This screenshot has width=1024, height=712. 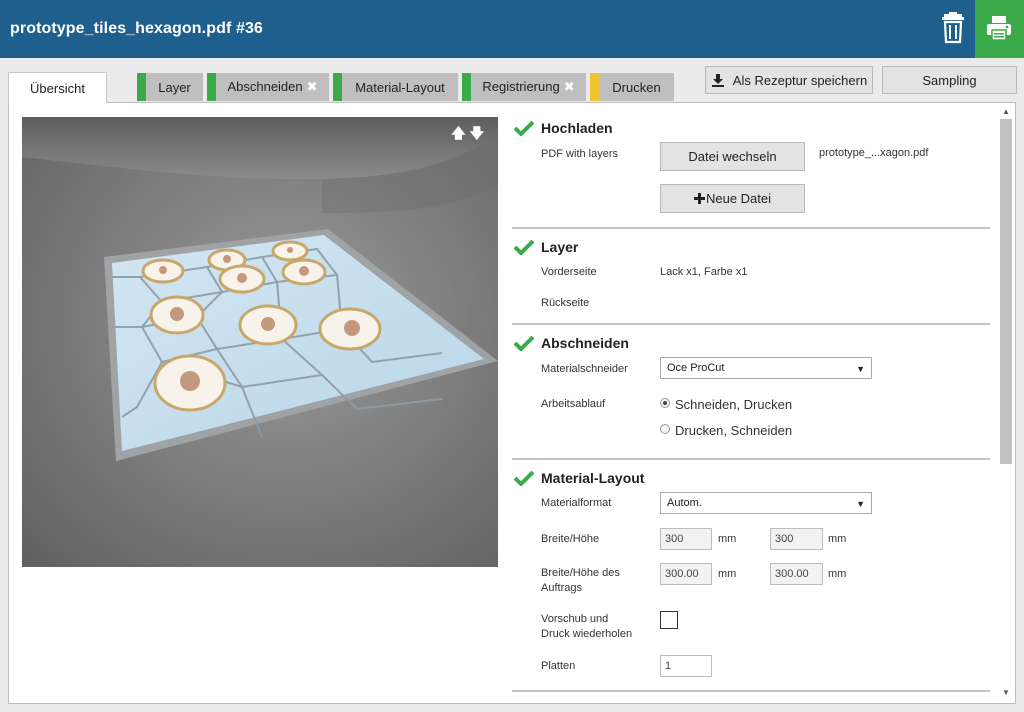 I want to click on tab-layer: Layer, so click(x=170, y=87).